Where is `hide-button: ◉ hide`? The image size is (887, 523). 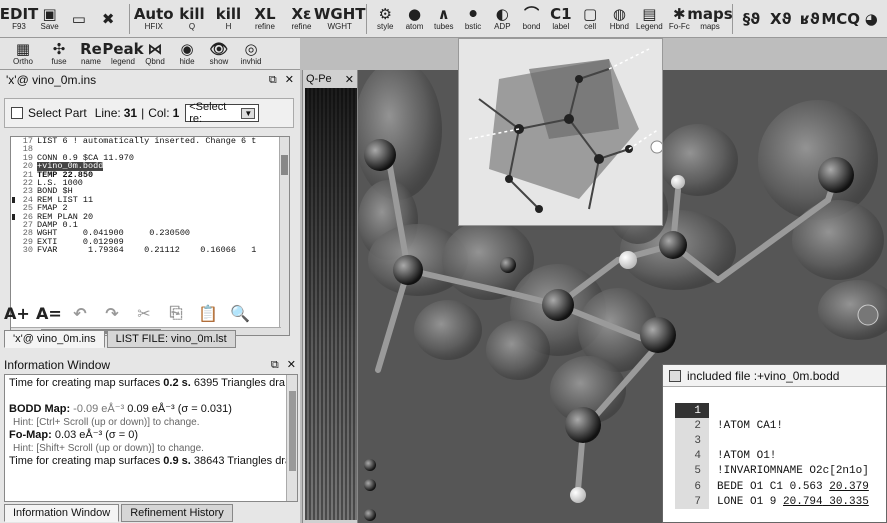
hide-button: ◉ hide is located at coordinates (187, 54).